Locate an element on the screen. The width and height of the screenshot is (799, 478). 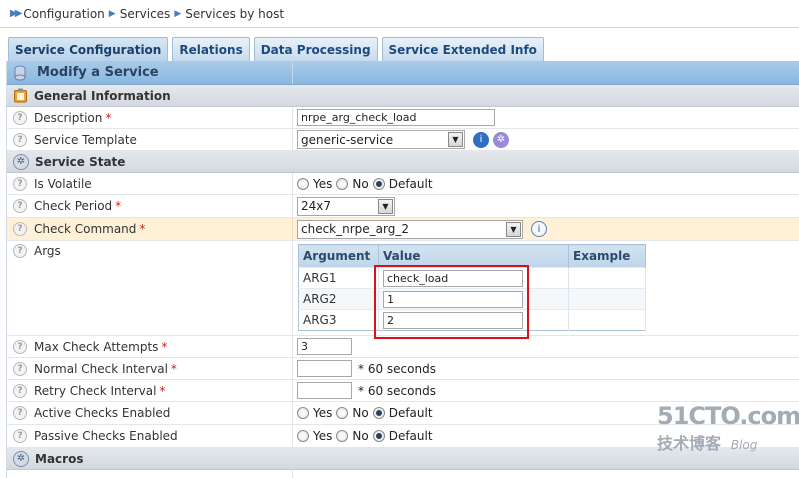
select-value: generic-service is located at coordinates (347, 139).